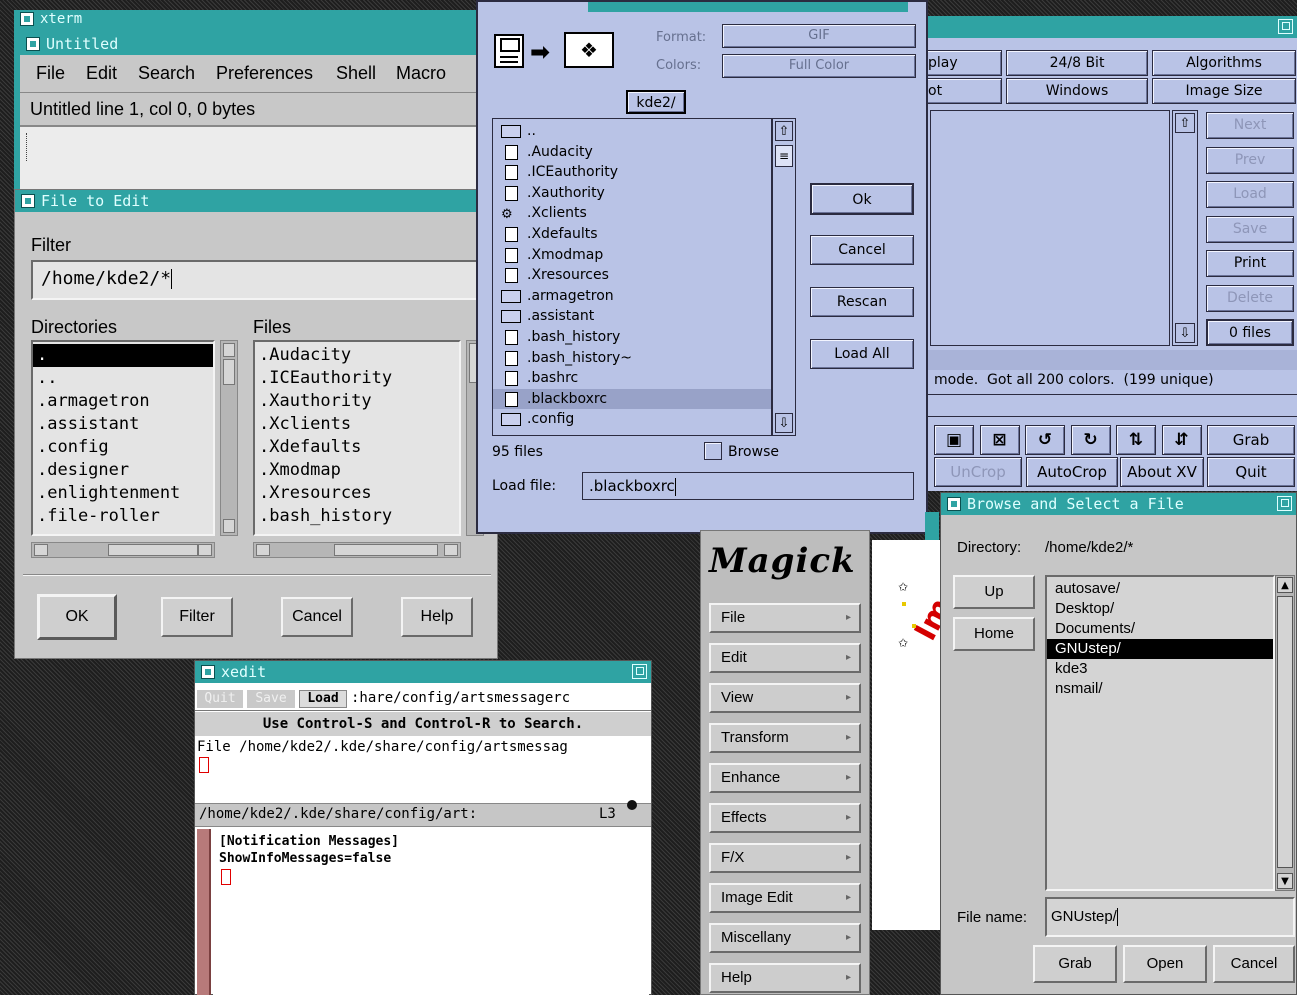 The width and height of the screenshot is (1297, 995). Describe the element at coordinates (1251, 472) in the screenshot. I see `xv-bottom-button: Quit` at that location.